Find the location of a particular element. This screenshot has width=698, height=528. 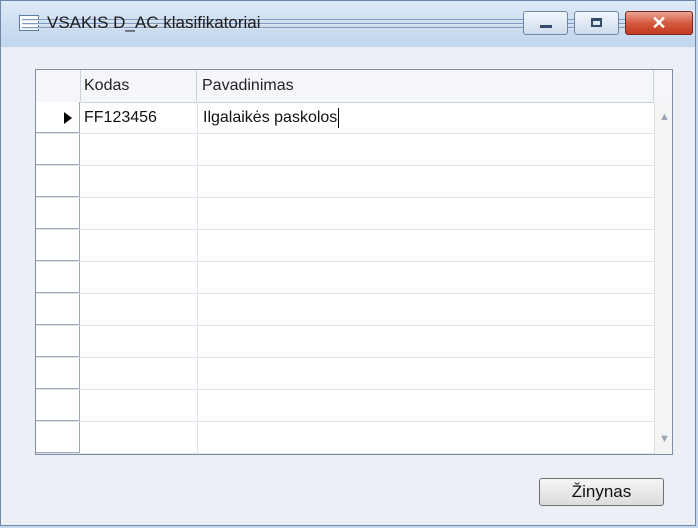

table-row: FF123456 Ilgalaikės paskolos is located at coordinates (345, 118).